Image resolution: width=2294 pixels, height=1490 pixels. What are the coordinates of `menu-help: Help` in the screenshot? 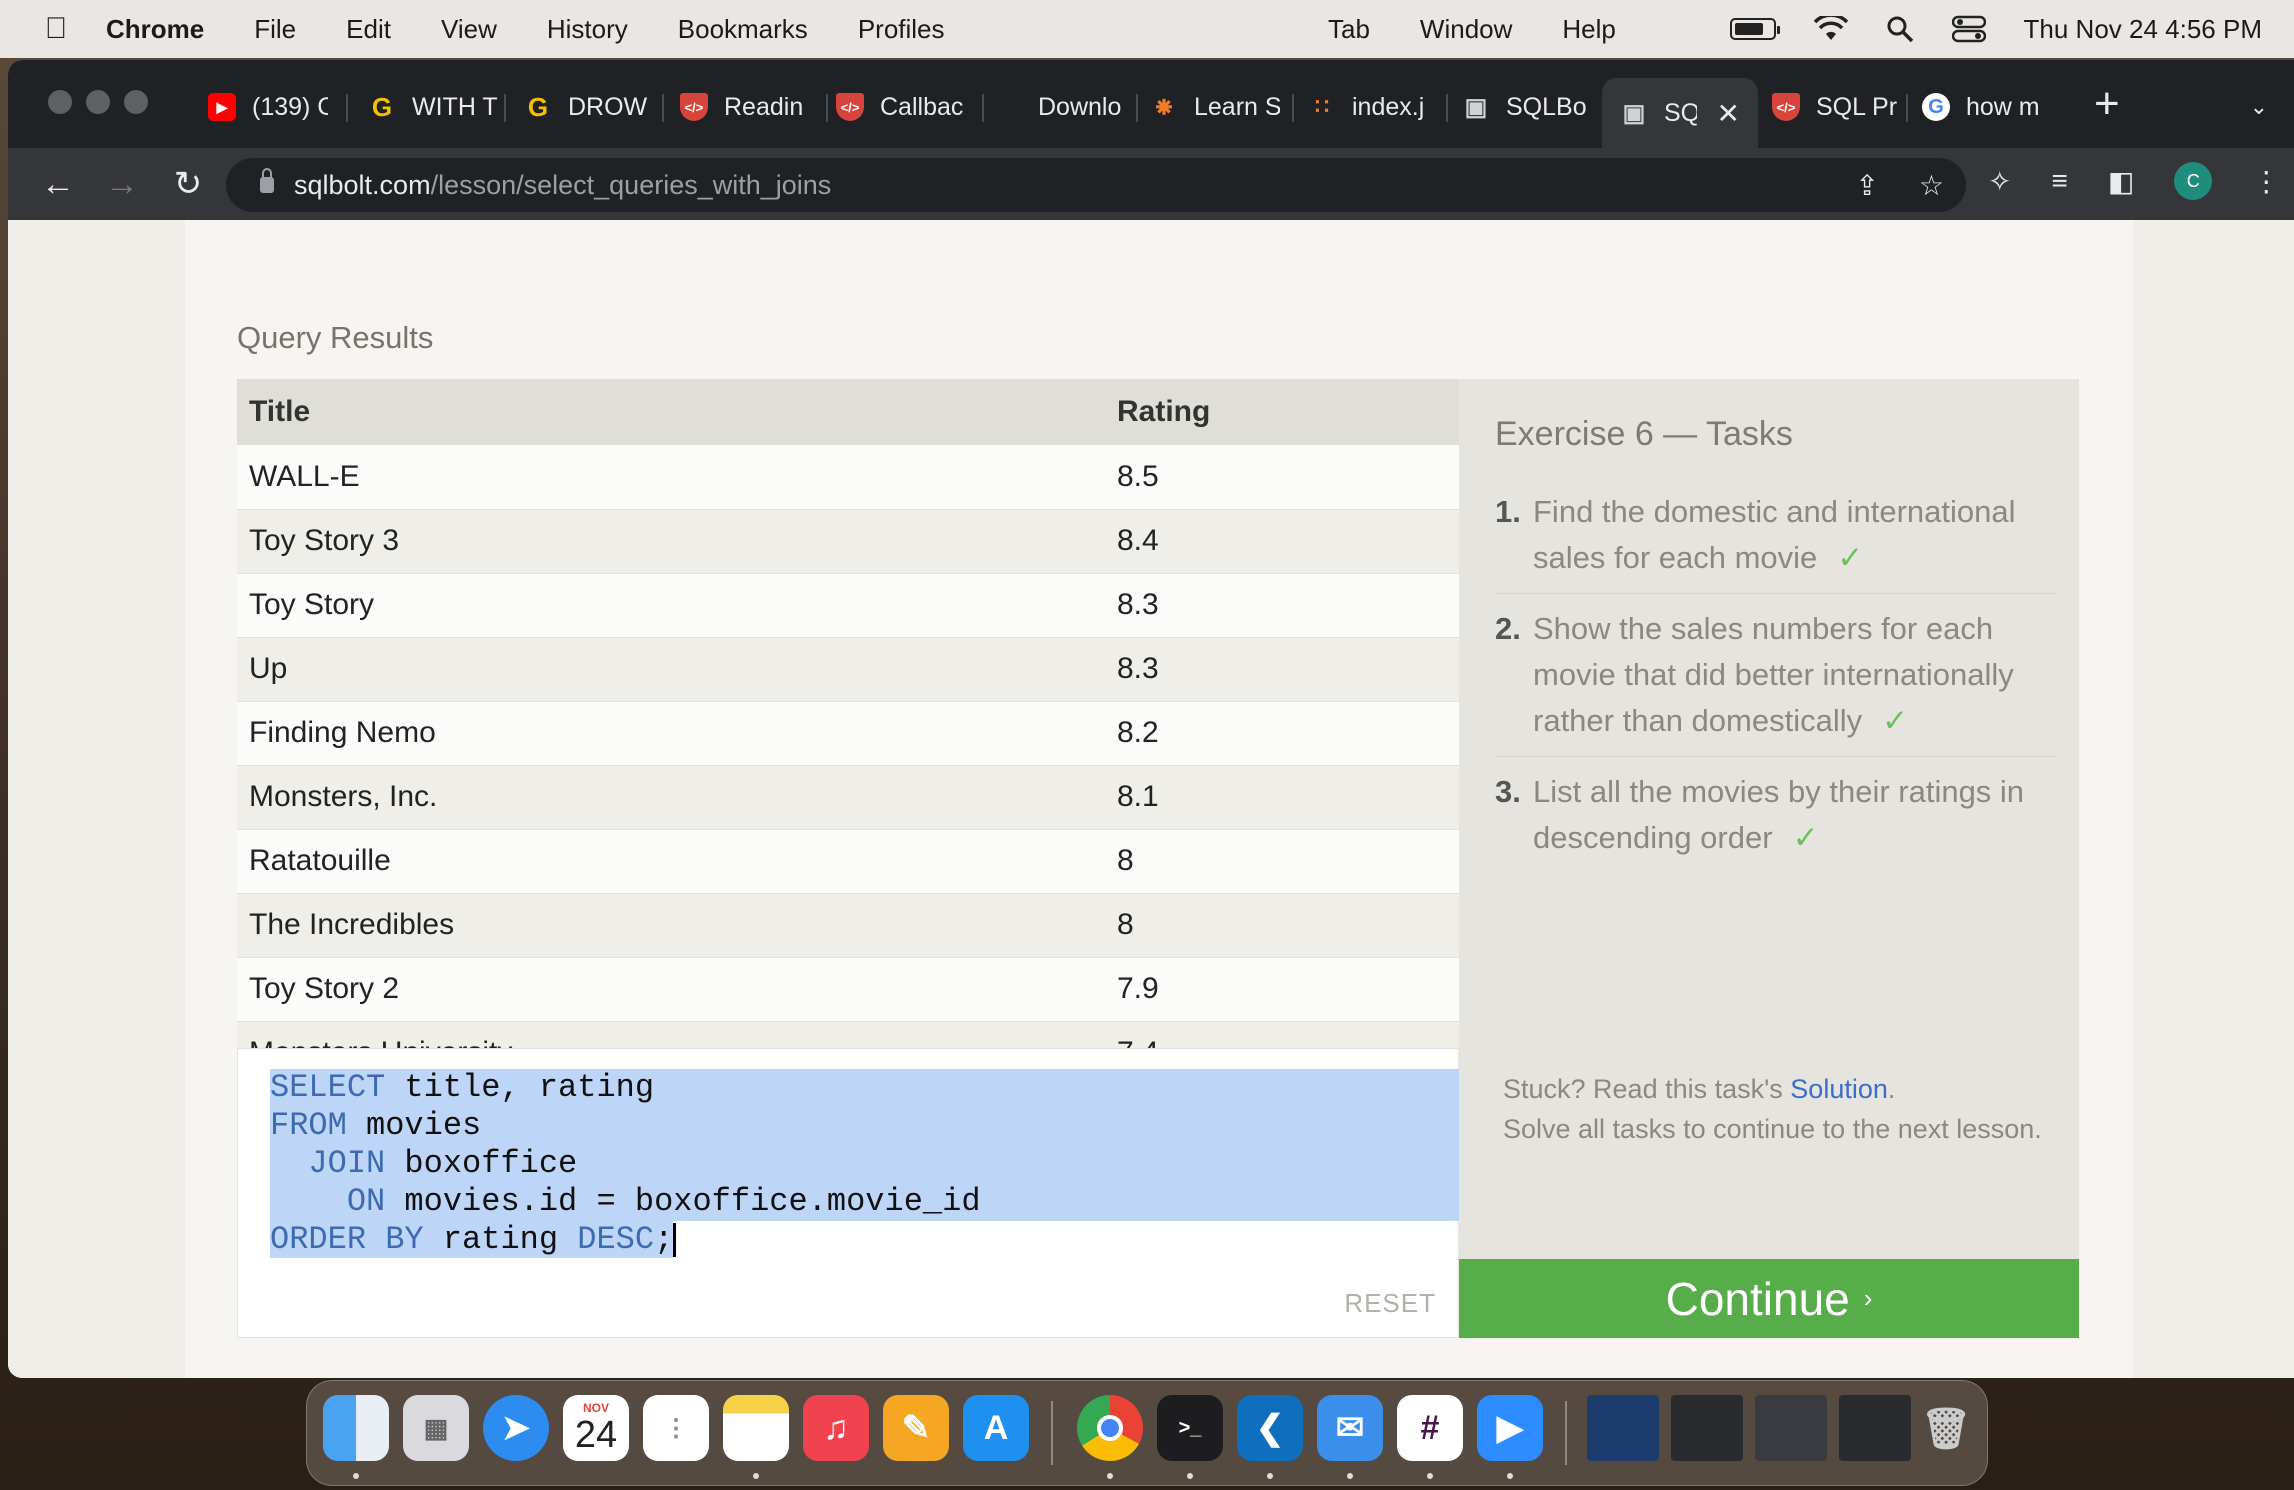 It's located at (1588, 29).